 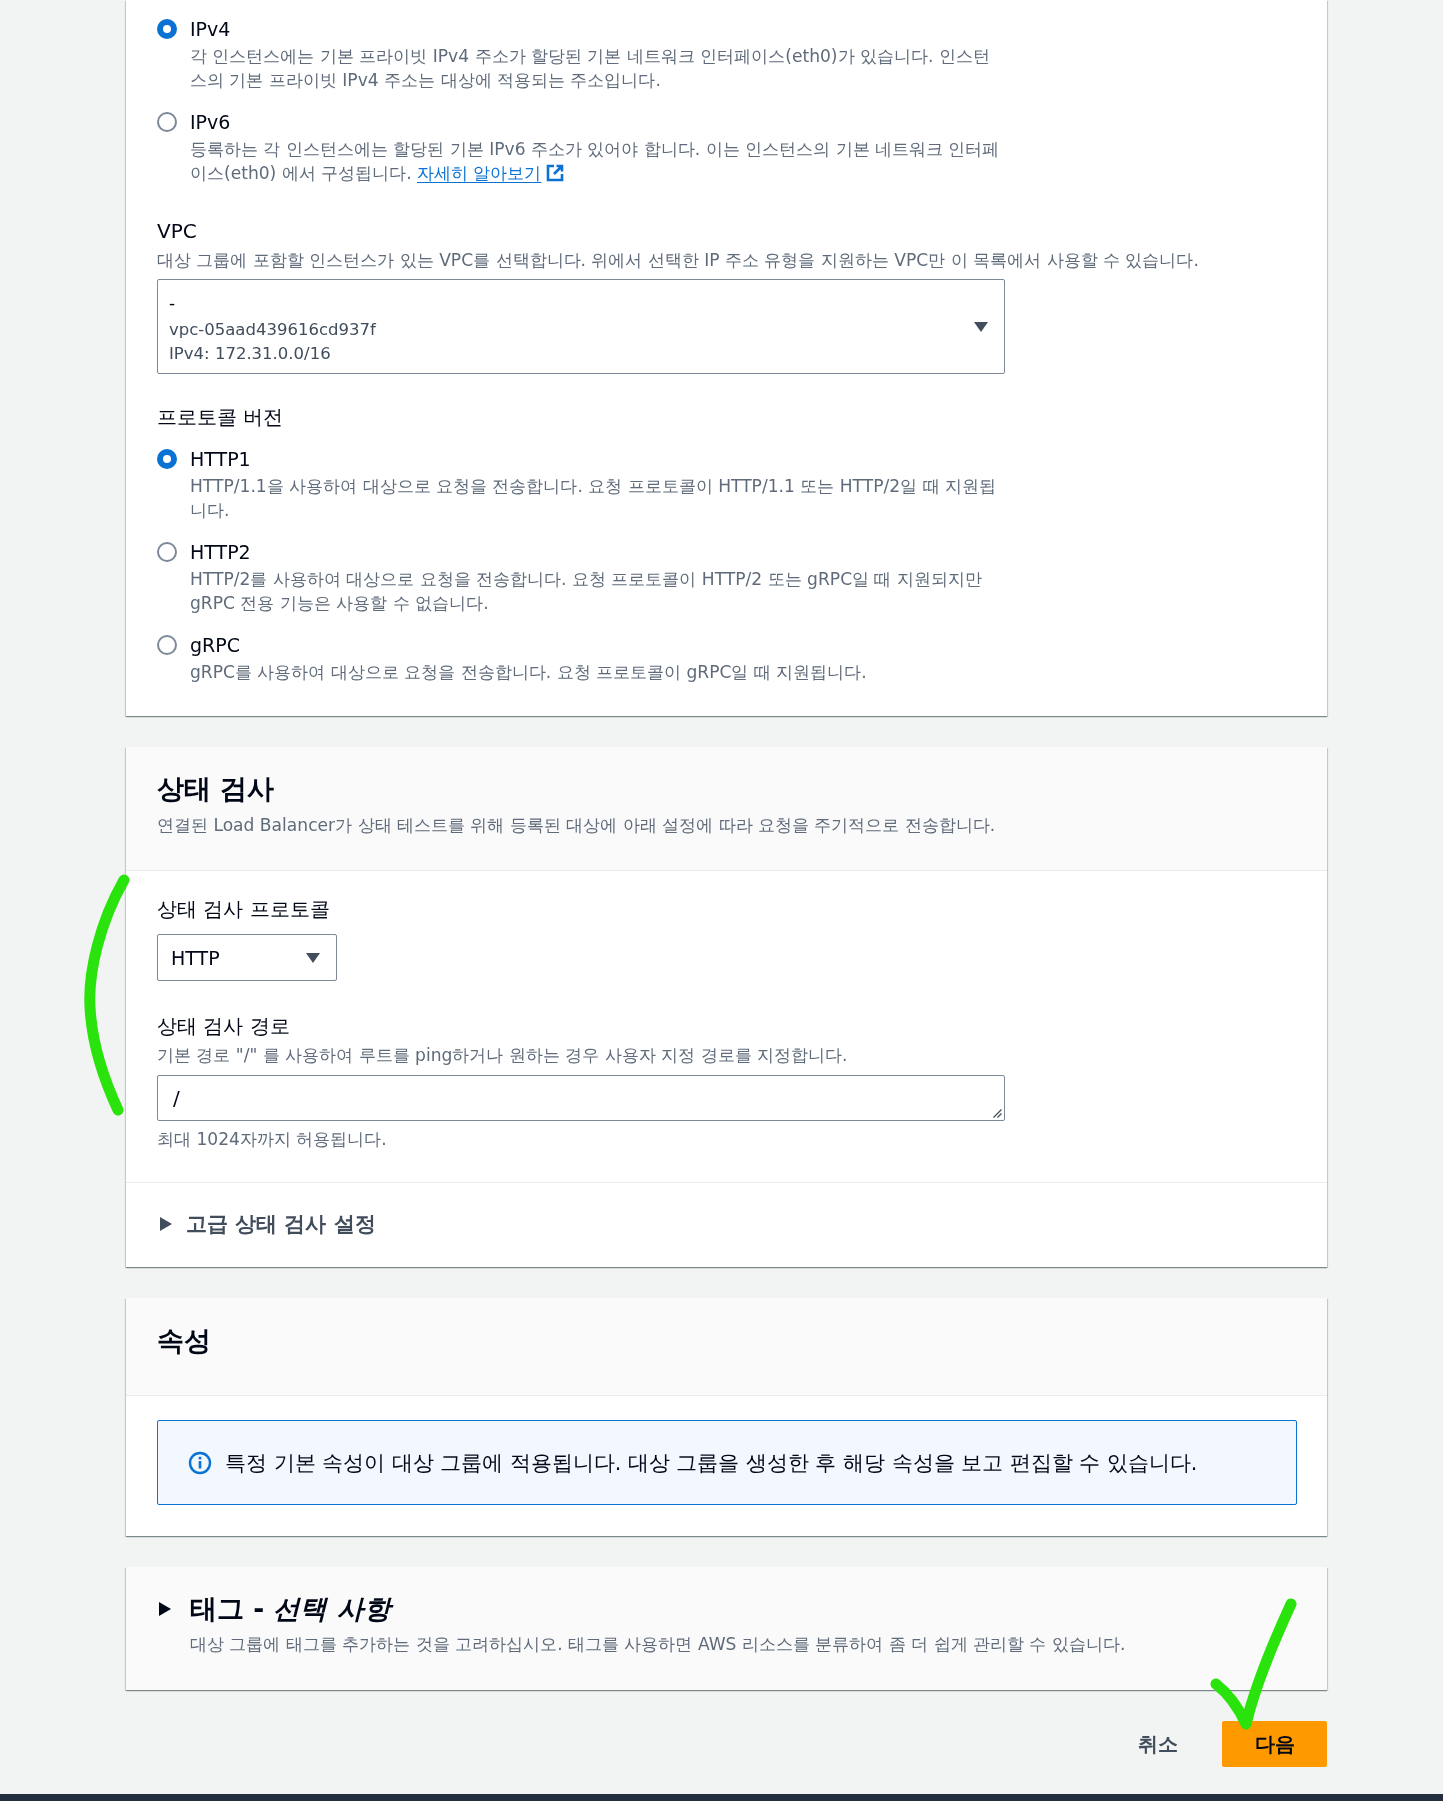 What do you see at coordinates (555, 173) in the screenshot?
I see `external-link-icon` at bounding box center [555, 173].